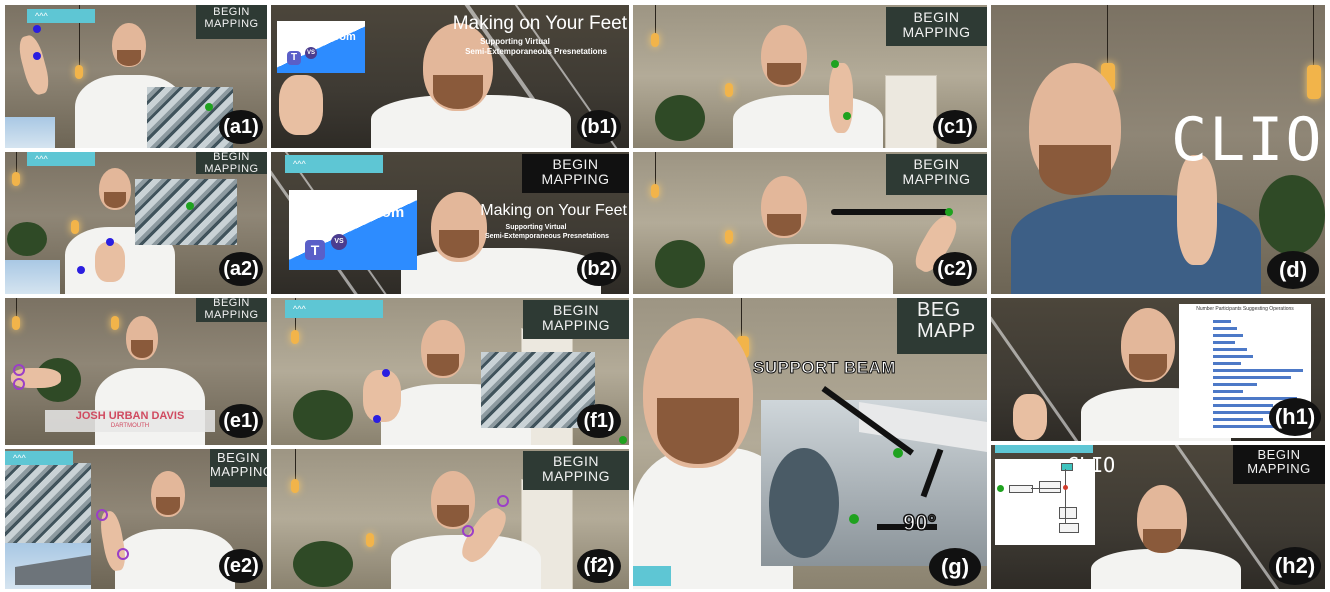  I want to click on panel-label: (b2), so click(599, 269).